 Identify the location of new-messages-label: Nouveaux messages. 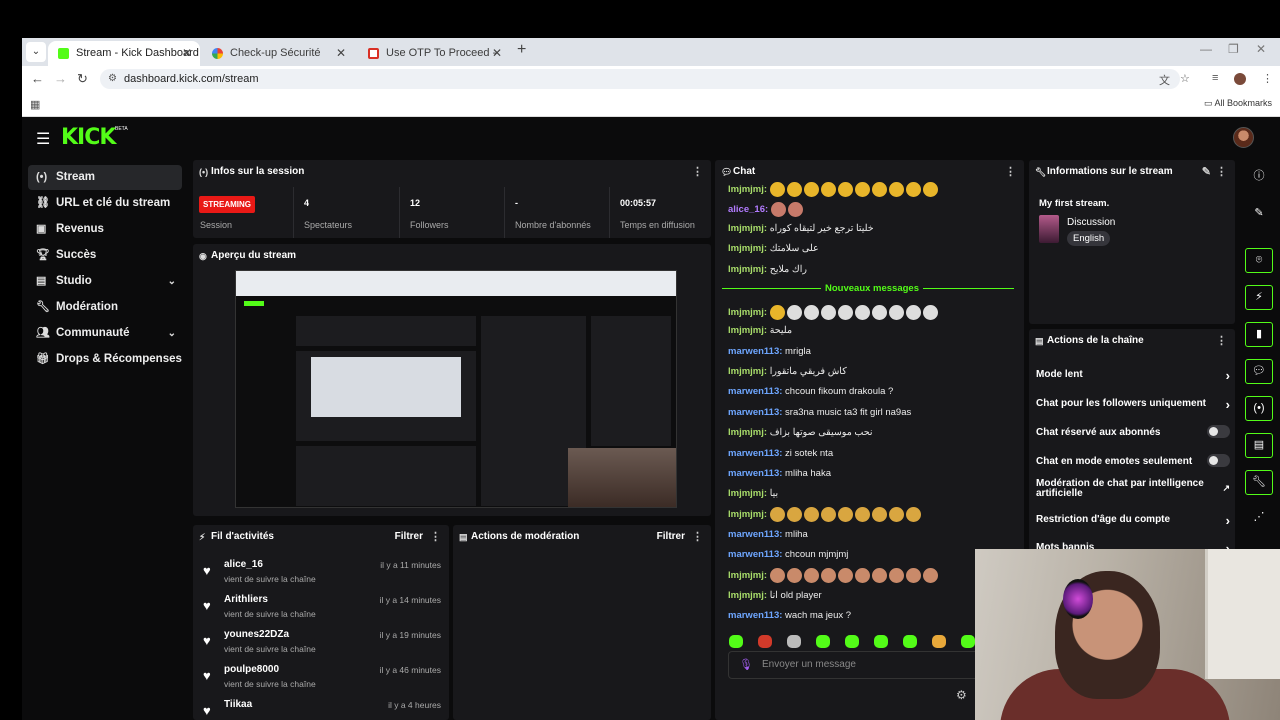
(872, 288).